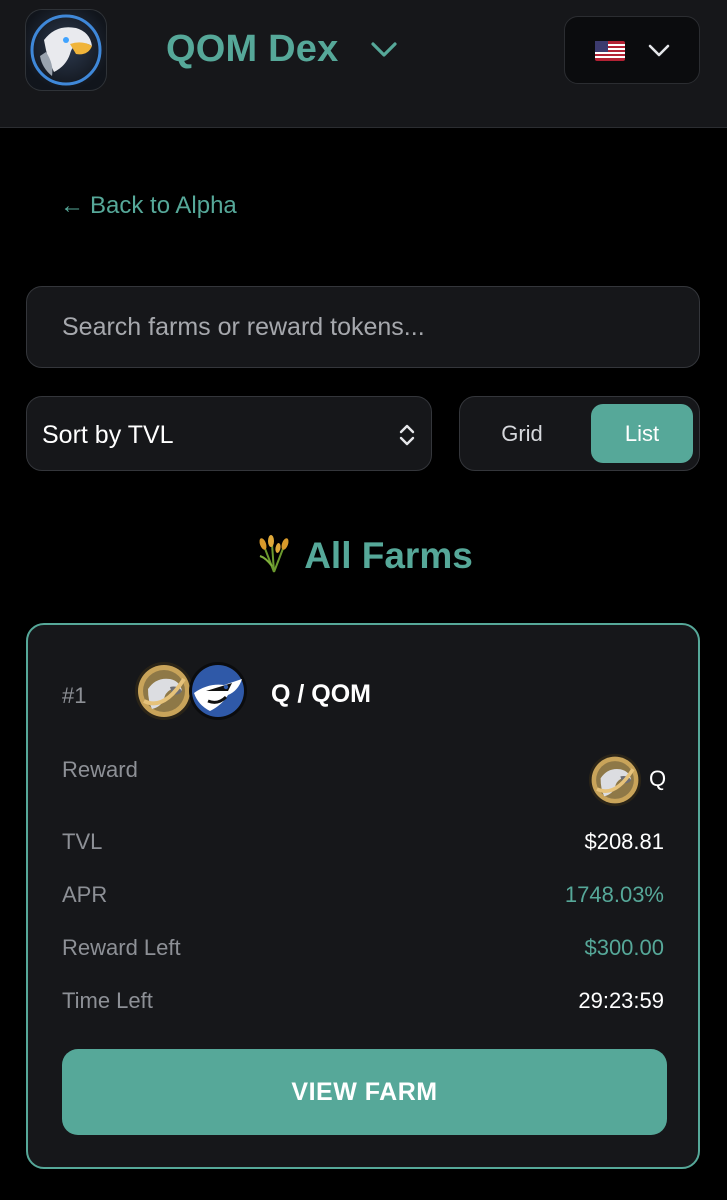  I want to click on back-to-alpha-link: ← Back to Alpha, so click(148, 206).